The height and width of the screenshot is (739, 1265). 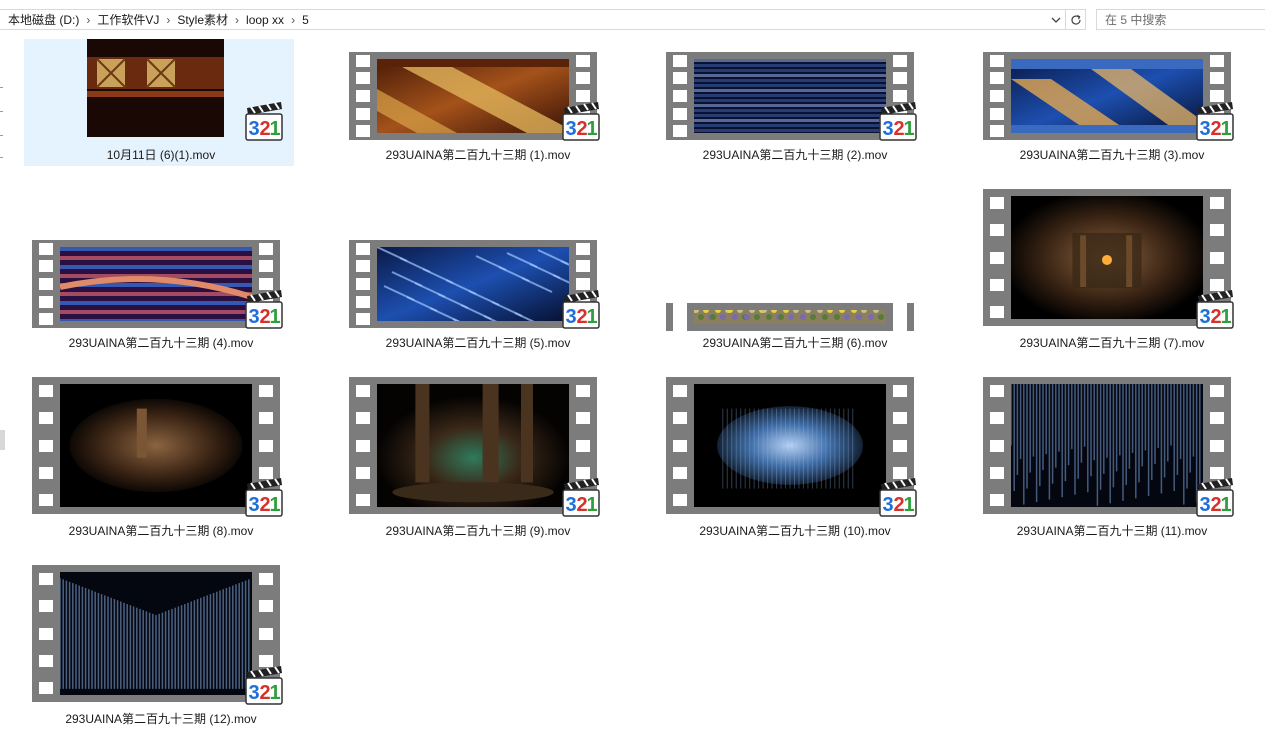 What do you see at coordinates (161, 531) in the screenshot?
I see `file-name: 293UAINA第二百九十三期 (8).mov` at bounding box center [161, 531].